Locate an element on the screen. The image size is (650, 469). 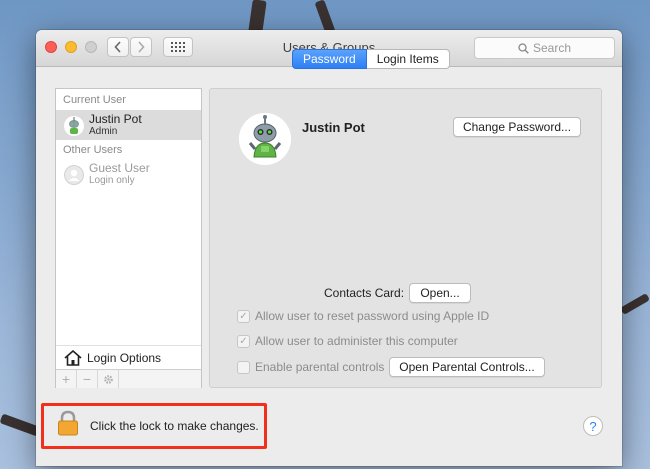
account-name: Justin Pot is located at coordinates (333, 127).